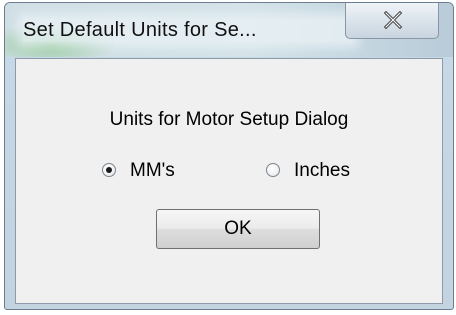  I want to click on close-icon, so click(393, 20).